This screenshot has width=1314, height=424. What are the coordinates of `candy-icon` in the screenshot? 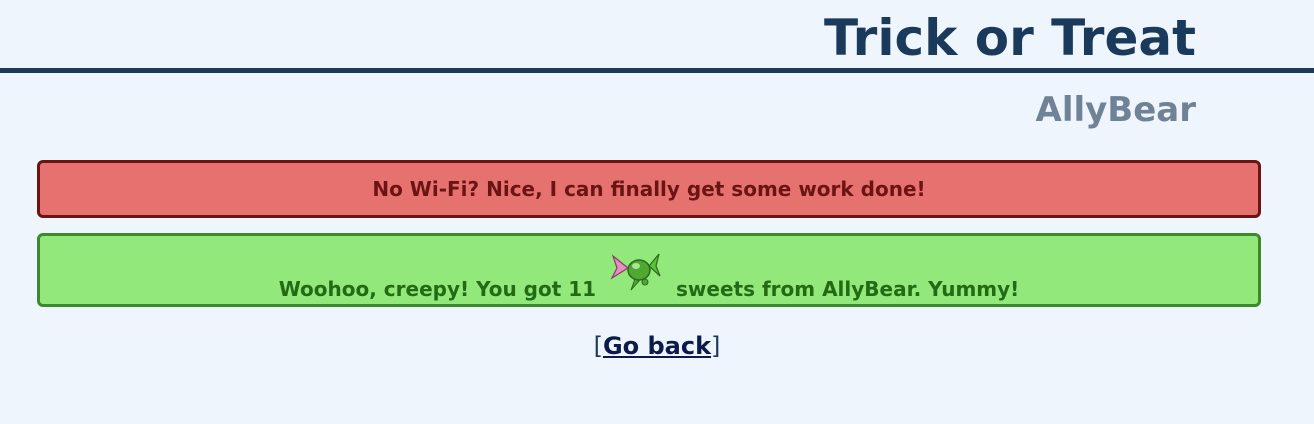 It's located at (635, 272).